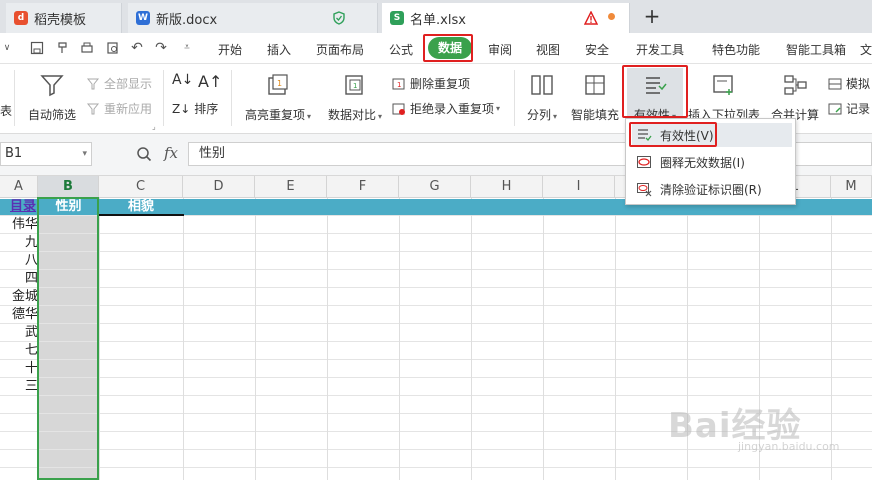 This screenshot has height=480, width=872. What do you see at coordinates (660, 49) in the screenshot?
I see `menu-developer-tools: 开发工具` at bounding box center [660, 49].